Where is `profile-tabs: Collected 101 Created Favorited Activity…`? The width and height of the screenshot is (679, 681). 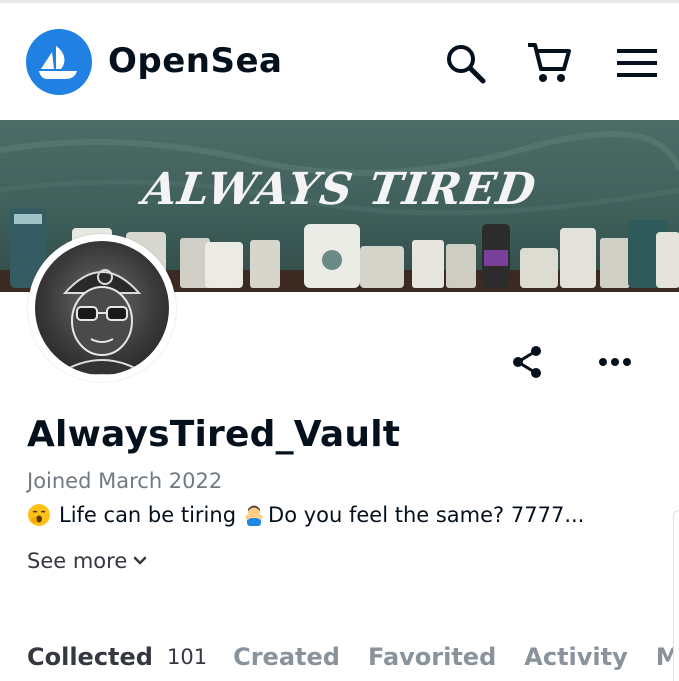 profile-tabs: Collected 101 Created Favorited Activity… is located at coordinates (353, 657).